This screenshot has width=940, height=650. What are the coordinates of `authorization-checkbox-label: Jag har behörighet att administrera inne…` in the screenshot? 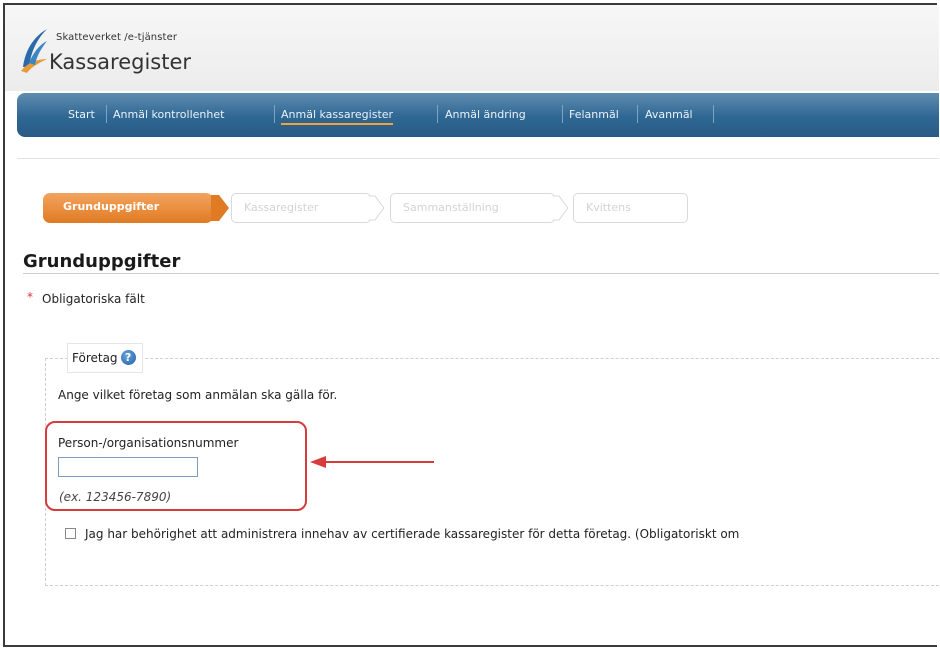 It's located at (412, 534).